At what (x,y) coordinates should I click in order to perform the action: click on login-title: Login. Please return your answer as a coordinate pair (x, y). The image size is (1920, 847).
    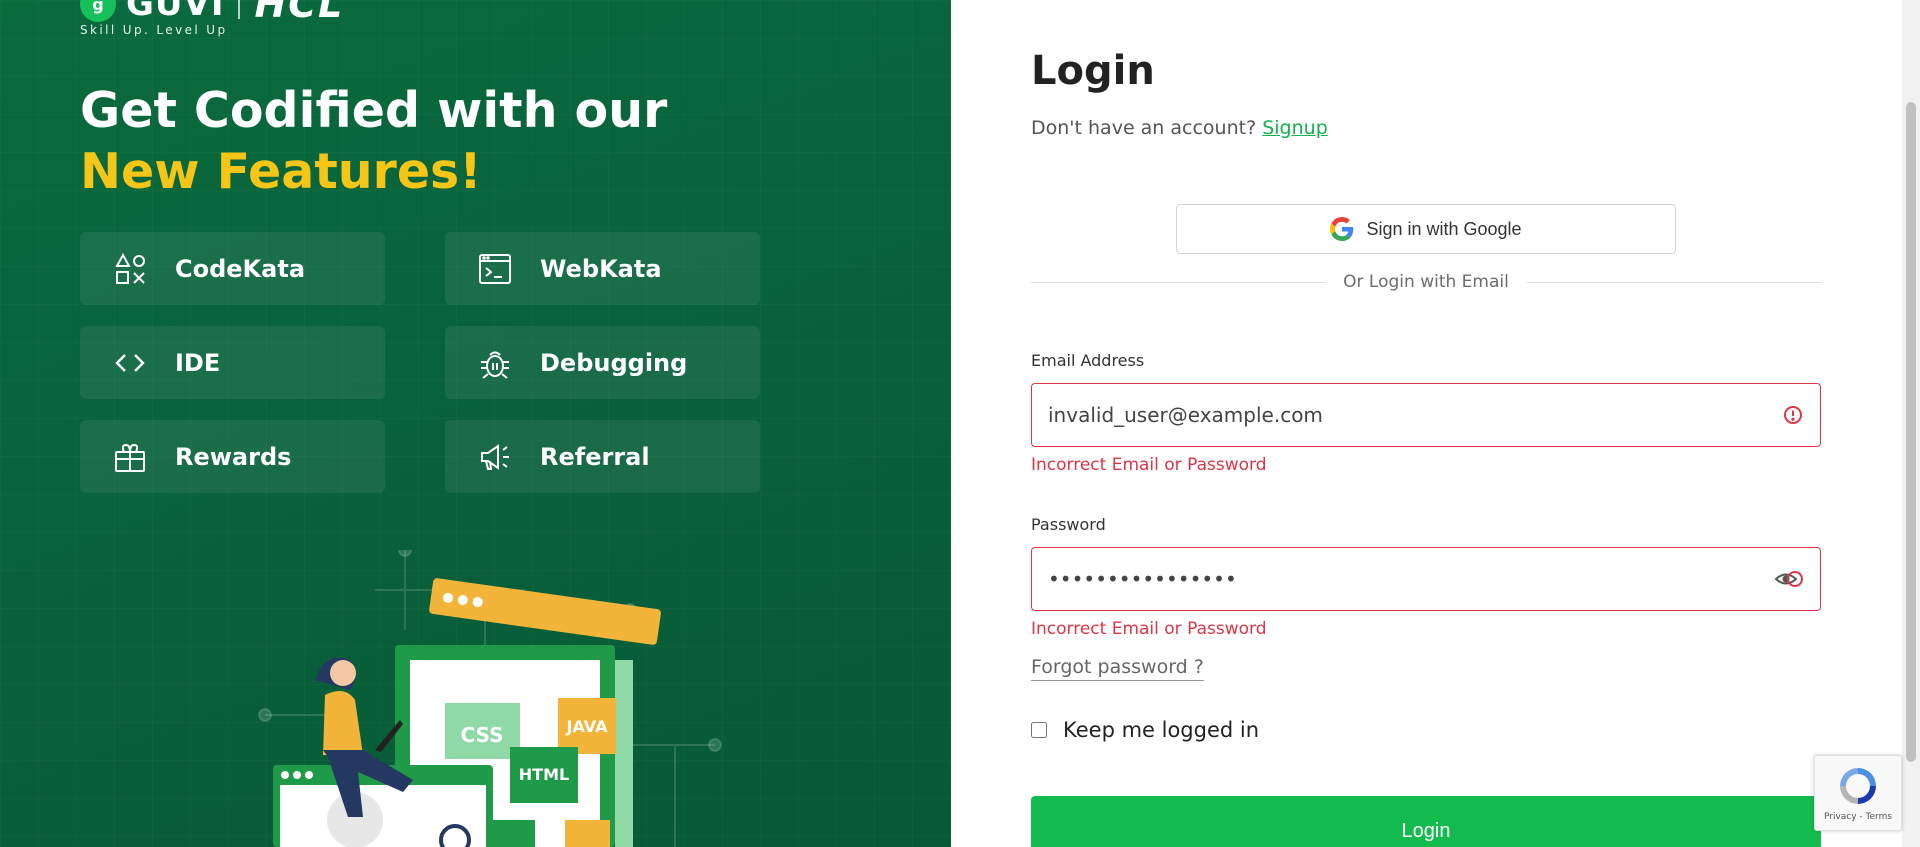
    Looking at the image, I should click on (1093, 71).